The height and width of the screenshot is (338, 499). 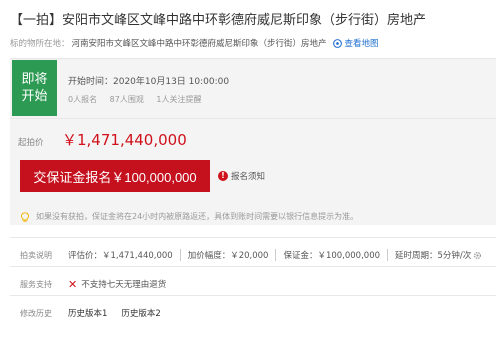 I want to click on extension-period: 延时周期：5分钟/次, so click(x=442, y=255).